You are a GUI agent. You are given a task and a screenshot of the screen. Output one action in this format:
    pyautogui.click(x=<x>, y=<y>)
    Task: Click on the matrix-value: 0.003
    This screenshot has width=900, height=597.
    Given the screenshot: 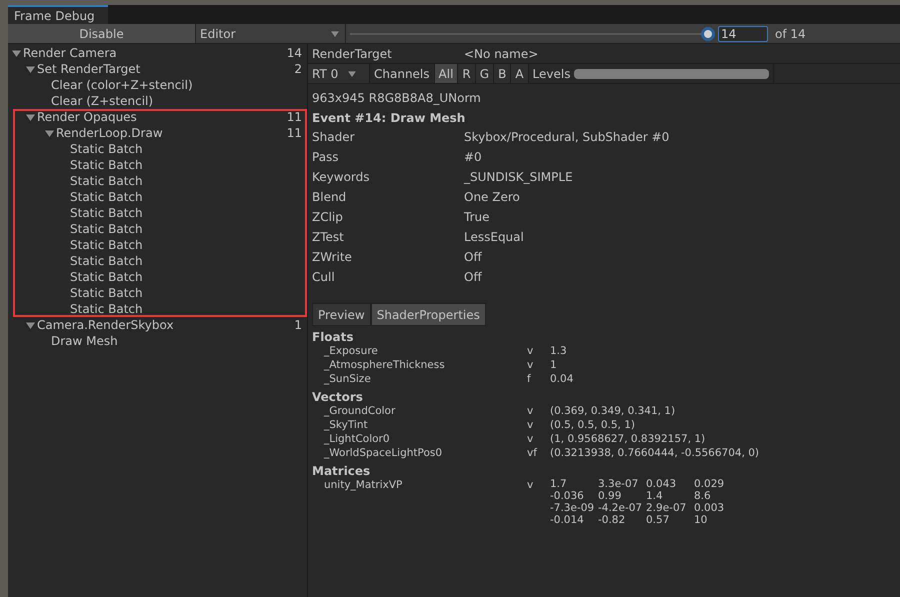 What is the action you would take?
    pyautogui.click(x=710, y=508)
    